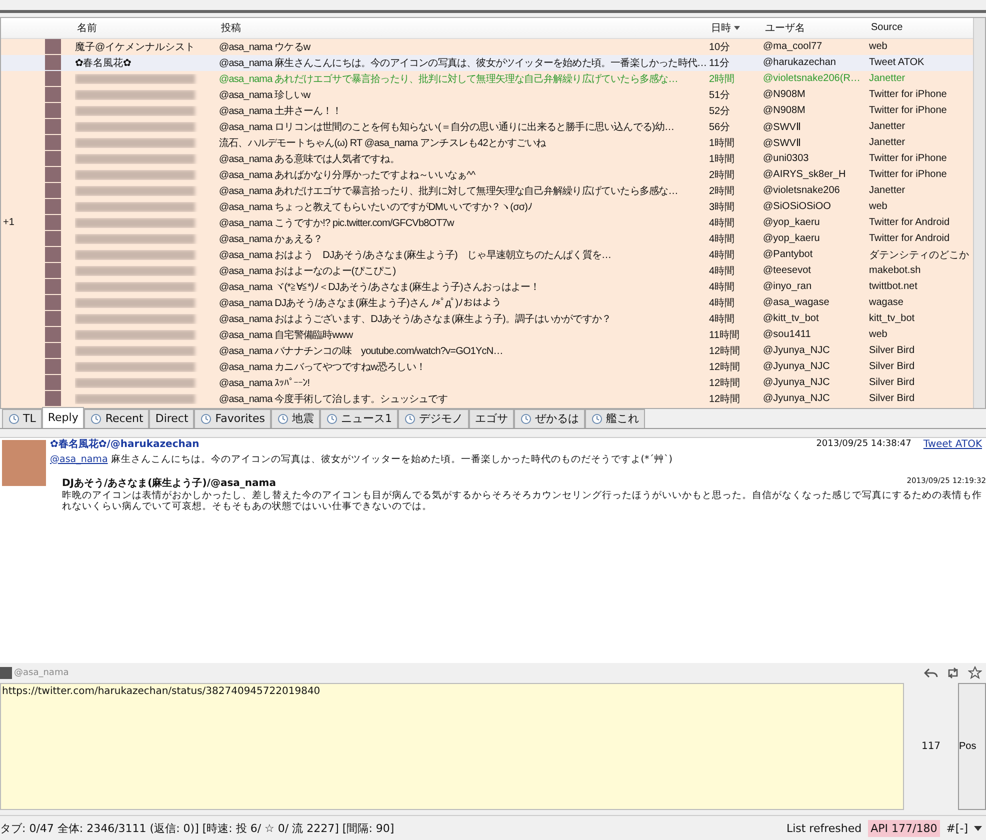  I want to click on table-cell: web, so click(878, 46).